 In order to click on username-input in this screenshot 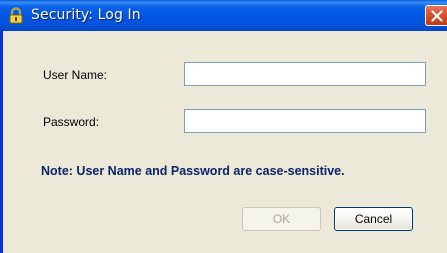, I will do `click(305, 74)`.